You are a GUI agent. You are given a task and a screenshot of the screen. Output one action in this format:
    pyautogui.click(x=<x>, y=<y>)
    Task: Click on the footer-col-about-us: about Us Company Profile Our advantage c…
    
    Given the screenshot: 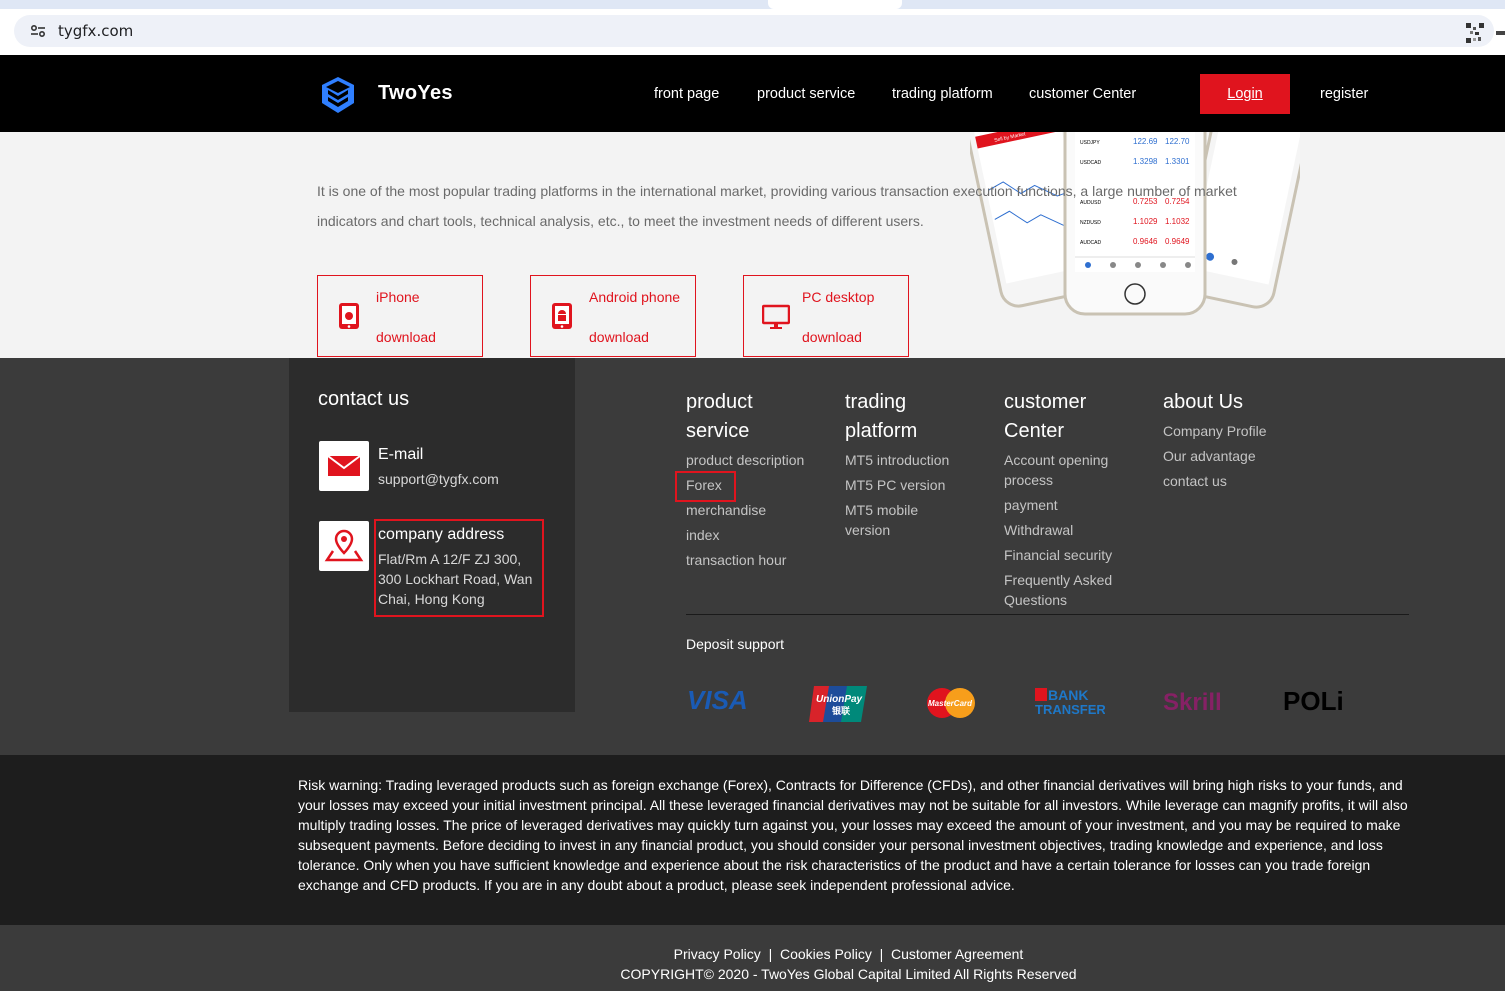 What is the action you would take?
    pyautogui.click(x=1238, y=442)
    